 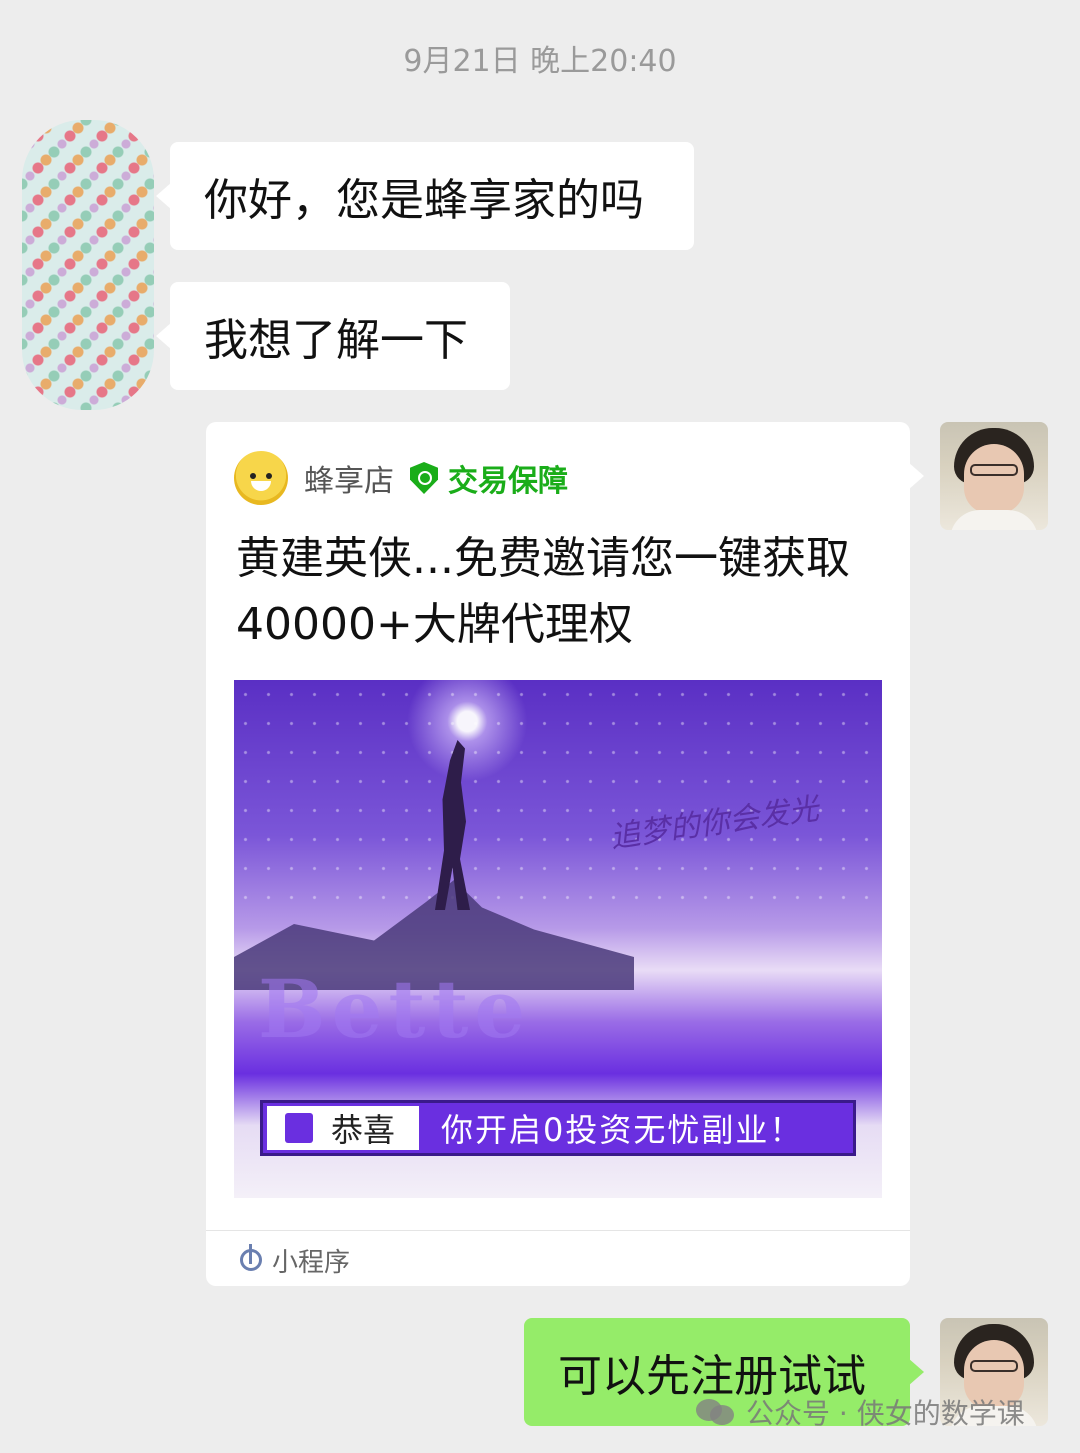 What do you see at coordinates (561, 592) in the screenshot?
I see `card-title: 黄建英侠...免费邀请您一键获取 40000+大牌代理权` at bounding box center [561, 592].